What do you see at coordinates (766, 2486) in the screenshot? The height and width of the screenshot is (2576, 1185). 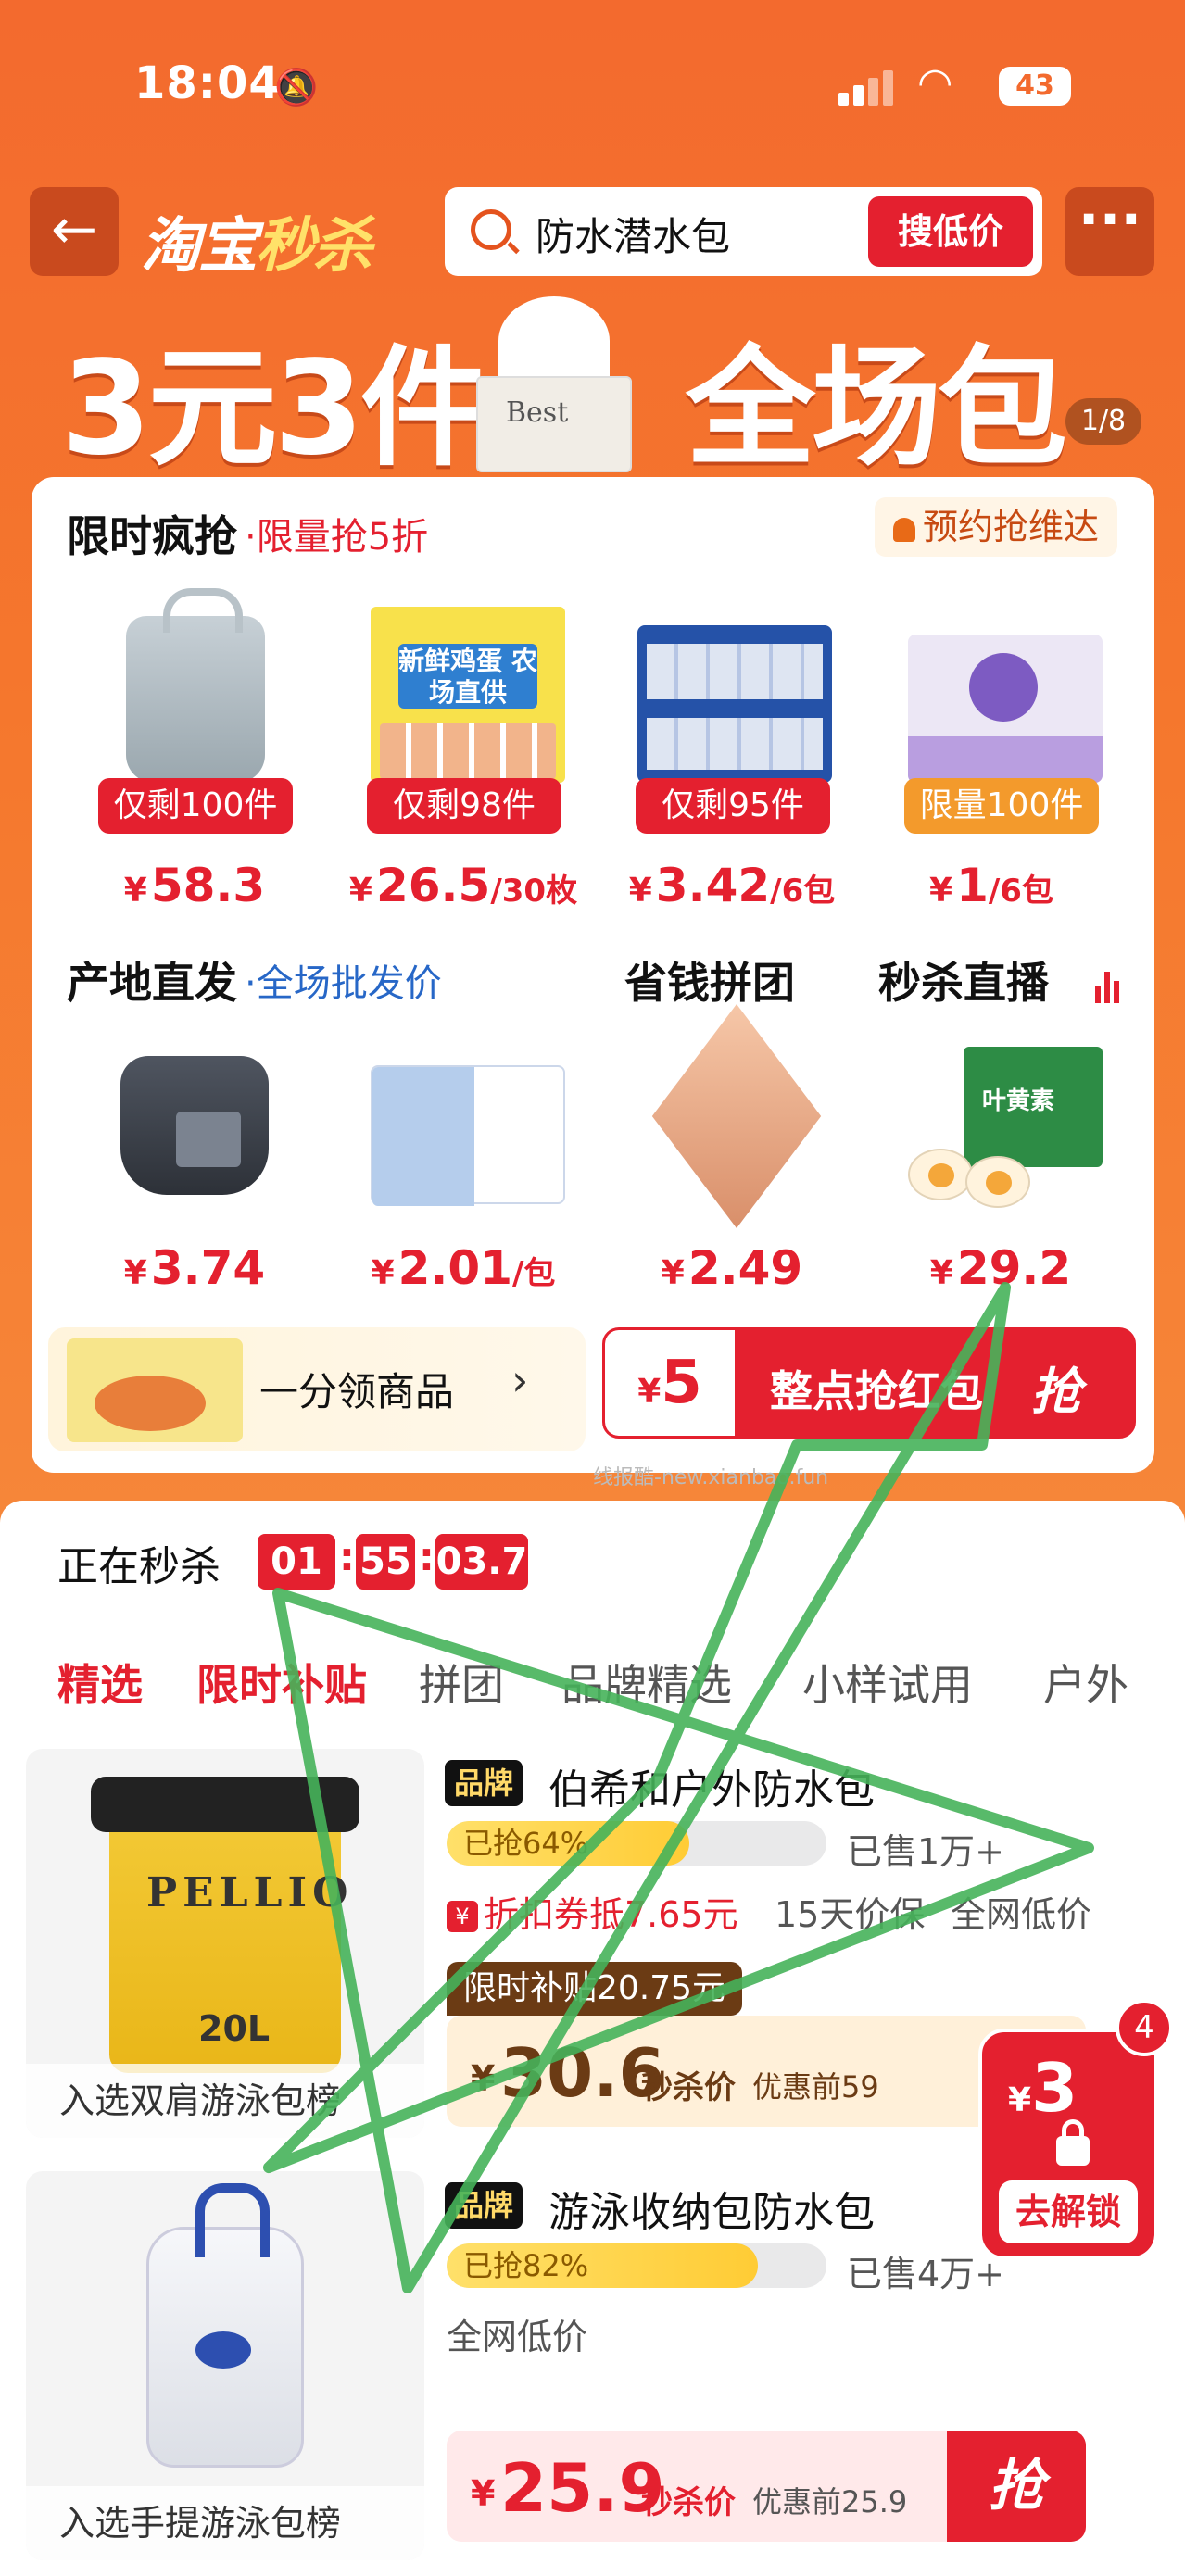 I see `item-2-price-bar: ¥ 25.9 秒杀价 优惠前25.9 抢` at bounding box center [766, 2486].